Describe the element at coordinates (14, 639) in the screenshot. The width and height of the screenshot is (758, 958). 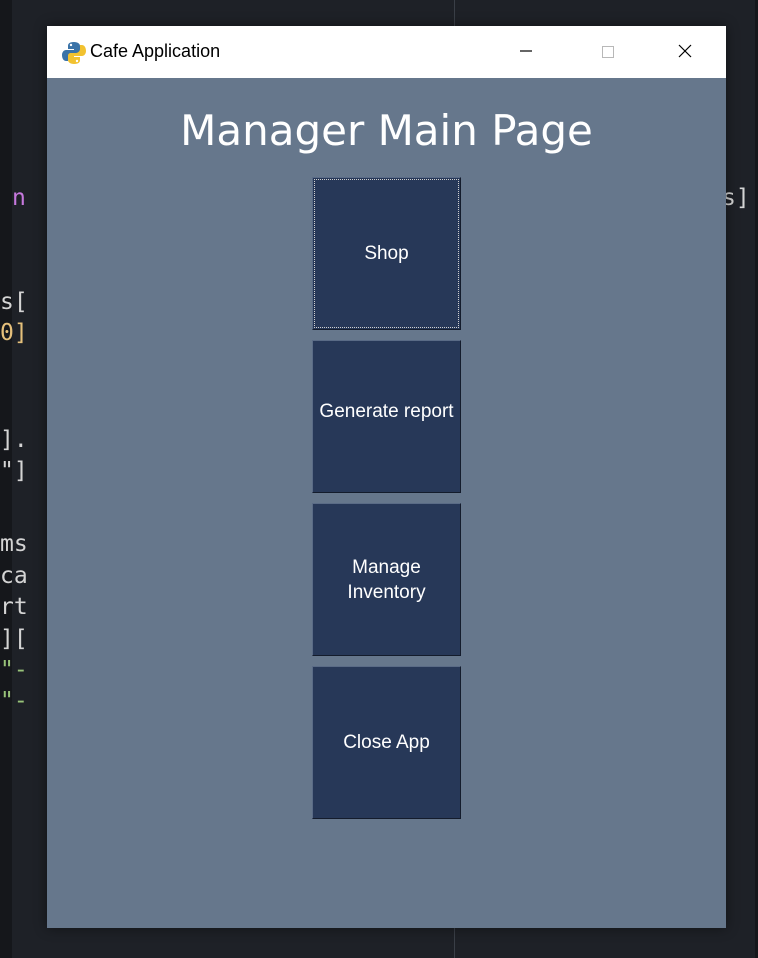
I see `code-fragment: ][` at that location.